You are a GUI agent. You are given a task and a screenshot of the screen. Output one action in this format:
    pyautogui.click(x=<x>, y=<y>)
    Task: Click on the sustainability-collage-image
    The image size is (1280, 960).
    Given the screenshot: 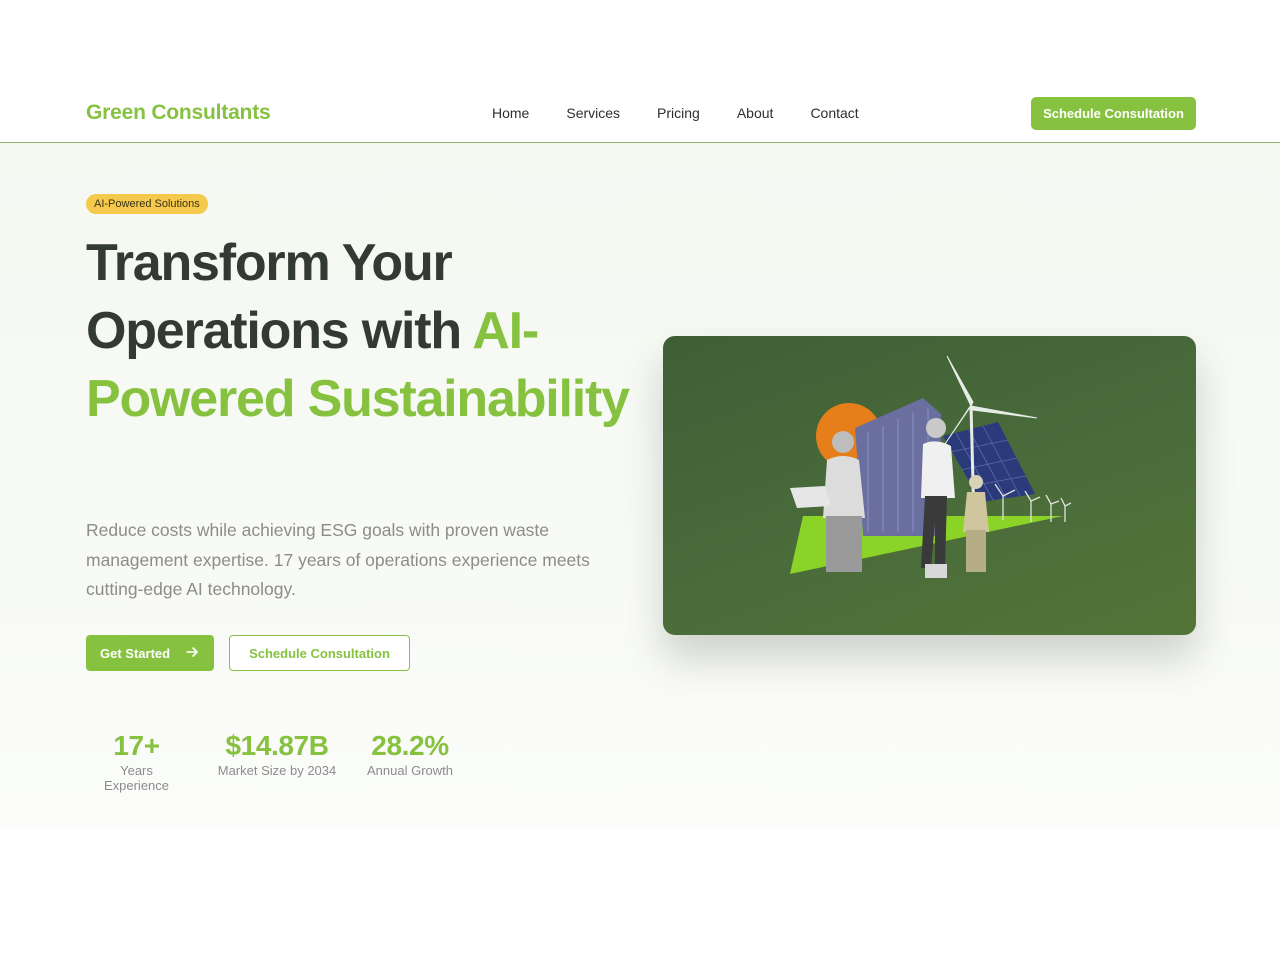 What is the action you would take?
    pyautogui.click(x=931, y=466)
    